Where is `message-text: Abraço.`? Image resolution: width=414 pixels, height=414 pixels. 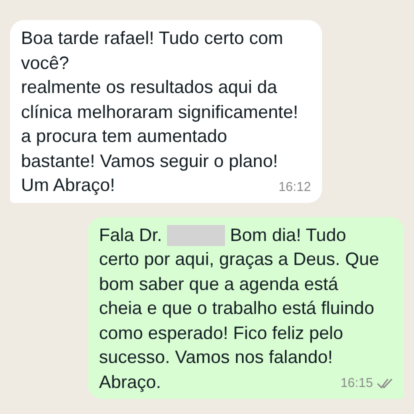 message-text: Abraço. is located at coordinates (130, 382).